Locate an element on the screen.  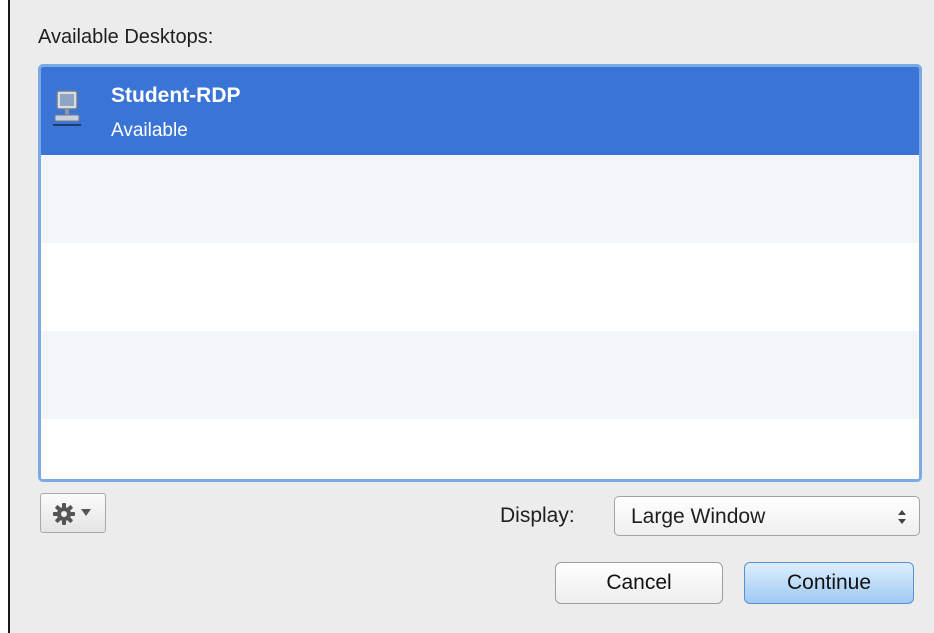
display-label: Display: is located at coordinates (537, 515).